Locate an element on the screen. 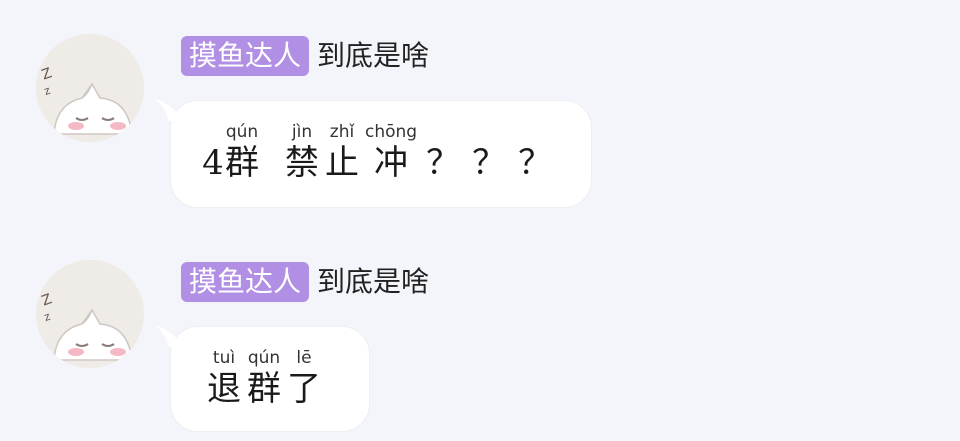  text-char: zhǐ 止 is located at coordinates (342, 152).